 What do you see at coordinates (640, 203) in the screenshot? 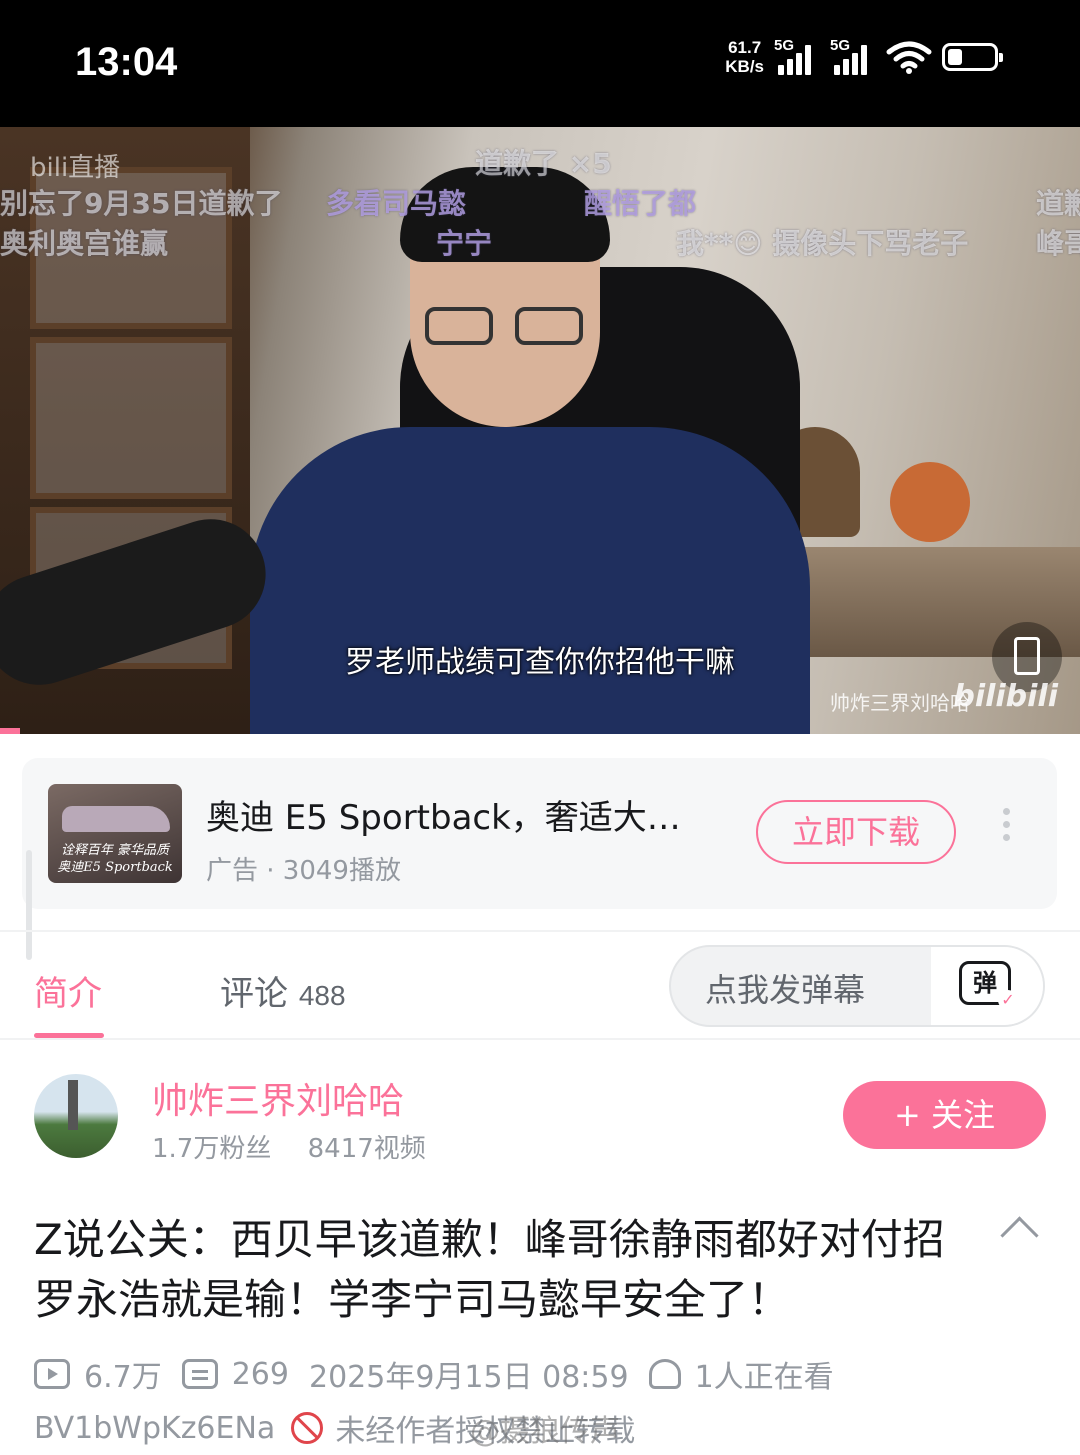
I see `danmaku-item: 醒悟了都` at bounding box center [640, 203].